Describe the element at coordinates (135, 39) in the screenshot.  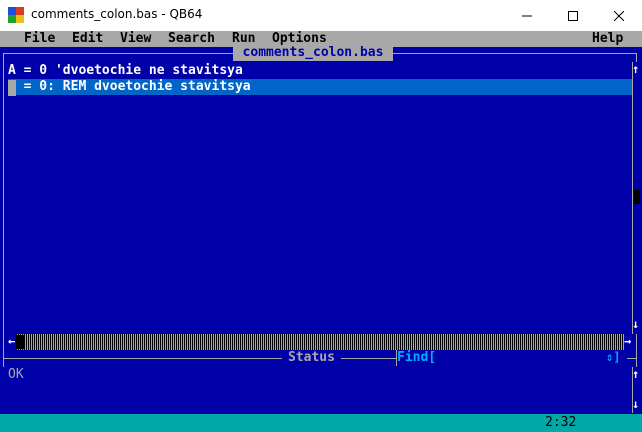
I see `menu-view: View` at that location.